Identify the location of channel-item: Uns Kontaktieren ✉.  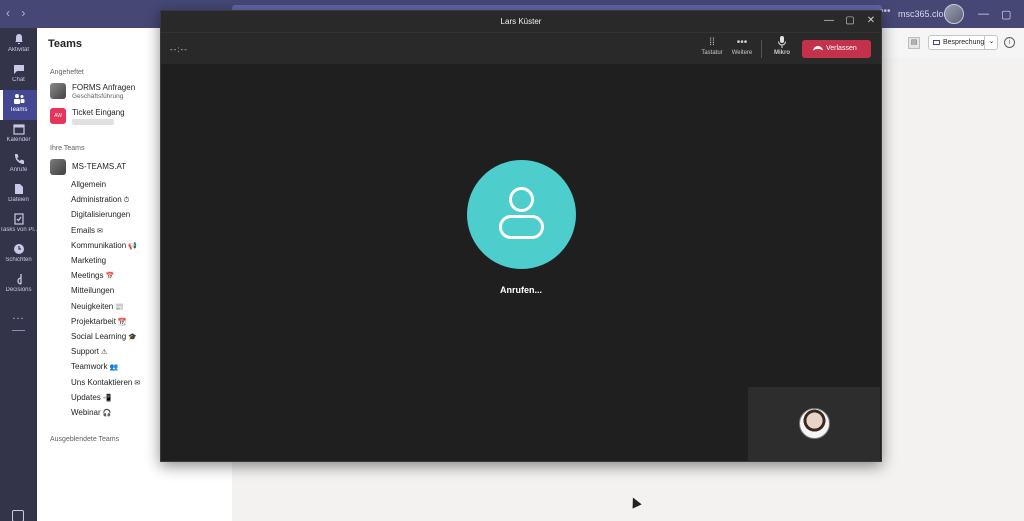
(105, 382).